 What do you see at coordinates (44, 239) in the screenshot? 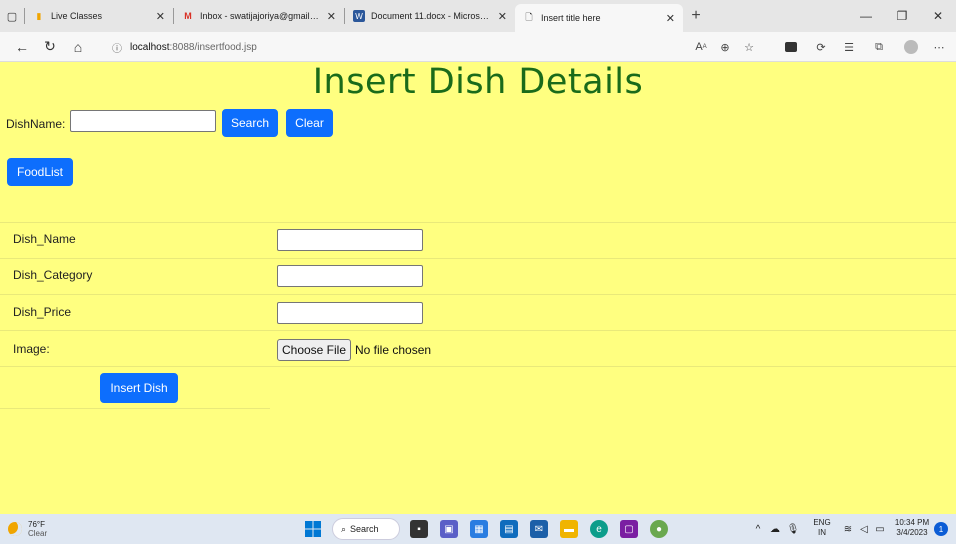
I see `dish-name-label: Dish_Name` at bounding box center [44, 239].